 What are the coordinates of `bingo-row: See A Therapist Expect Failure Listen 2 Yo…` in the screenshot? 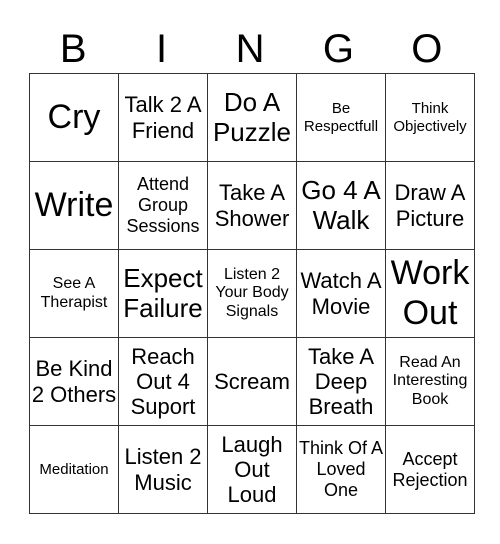 It's located at (252, 293).